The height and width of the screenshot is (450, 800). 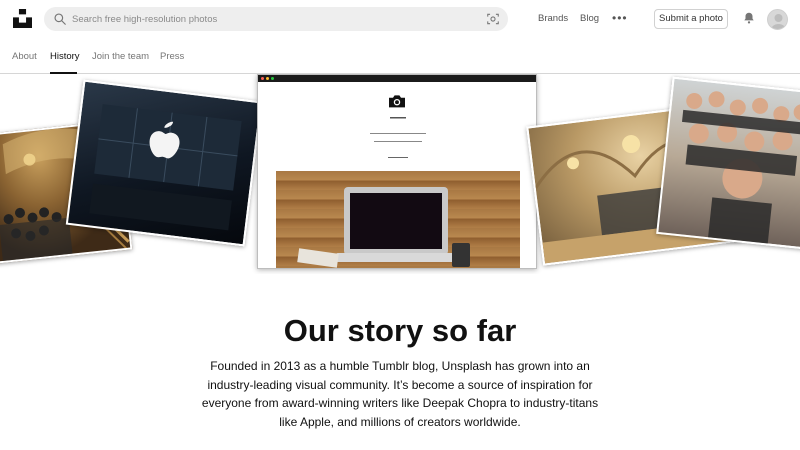 What do you see at coordinates (262, 78) in the screenshot?
I see `close-dot-icon` at bounding box center [262, 78].